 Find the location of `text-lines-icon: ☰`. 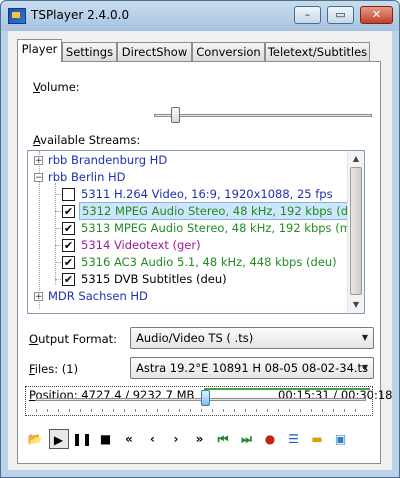

text-lines-icon: ☰ is located at coordinates (294, 439).